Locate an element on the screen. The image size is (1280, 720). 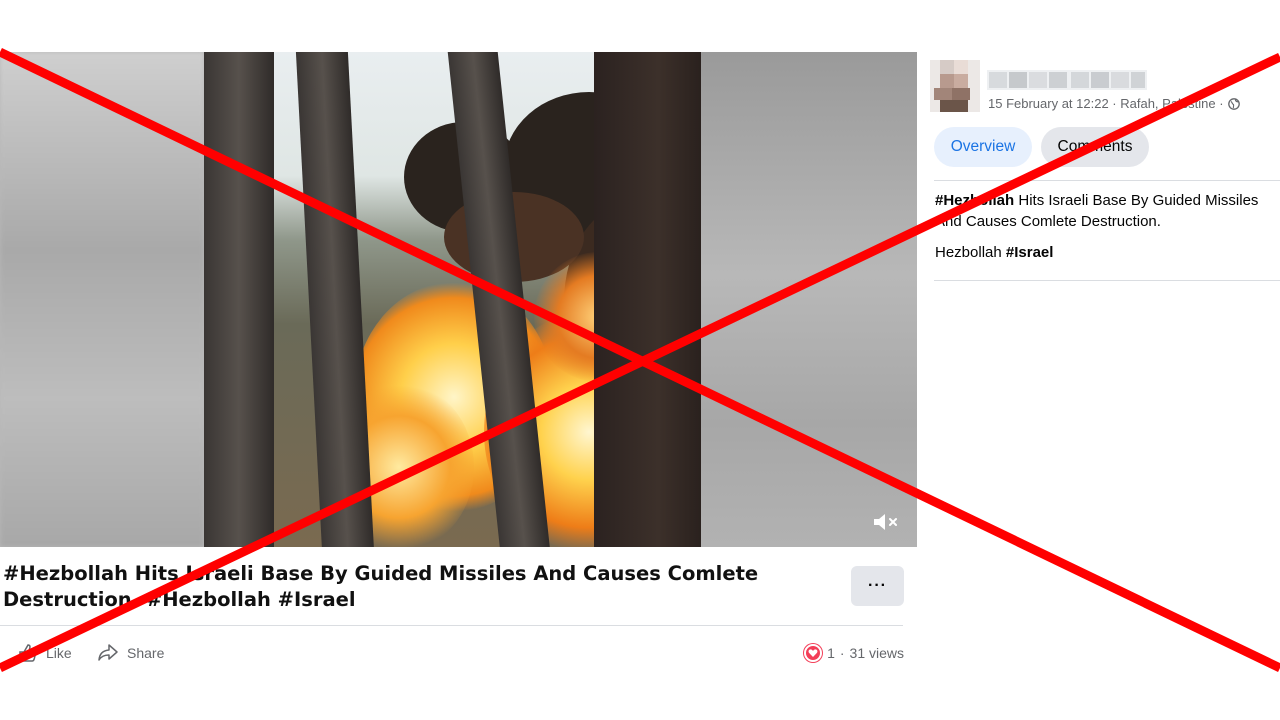
tab-comments-label: Comments is located at coordinates (1095, 146).